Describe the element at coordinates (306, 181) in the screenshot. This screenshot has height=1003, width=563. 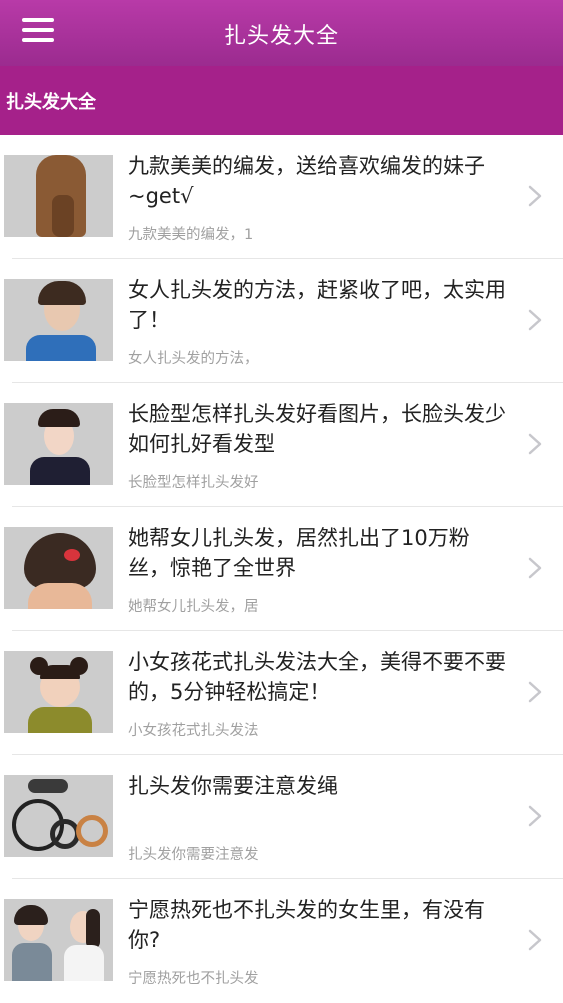
I see `article-title: 九款美美的编发，送给喜欢编发的妹子~get√` at that location.